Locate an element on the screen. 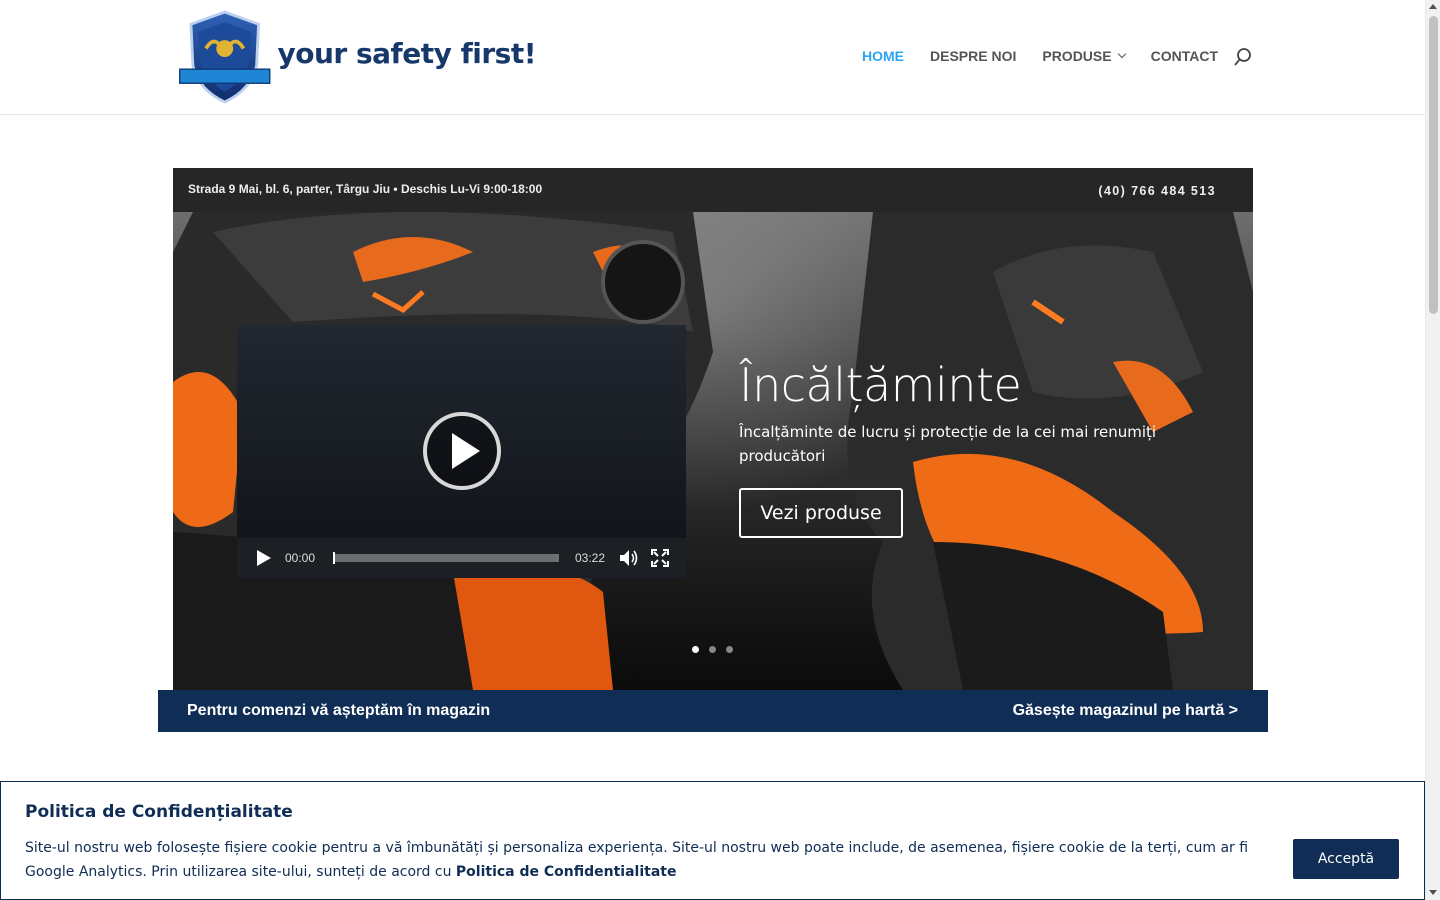 The image size is (1440, 900). video-controls: 00:00 03:22 is located at coordinates (461, 558).